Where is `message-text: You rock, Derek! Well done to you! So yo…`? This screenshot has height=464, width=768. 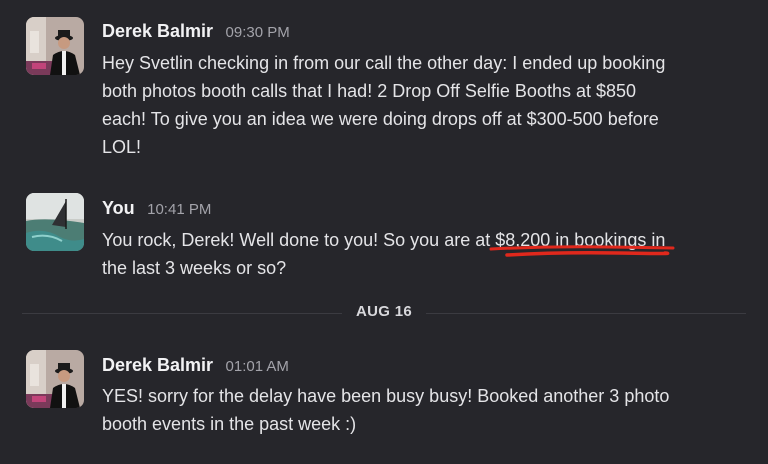 message-text: You rock, Derek! Well done to you! So yo… is located at coordinates (427, 254).